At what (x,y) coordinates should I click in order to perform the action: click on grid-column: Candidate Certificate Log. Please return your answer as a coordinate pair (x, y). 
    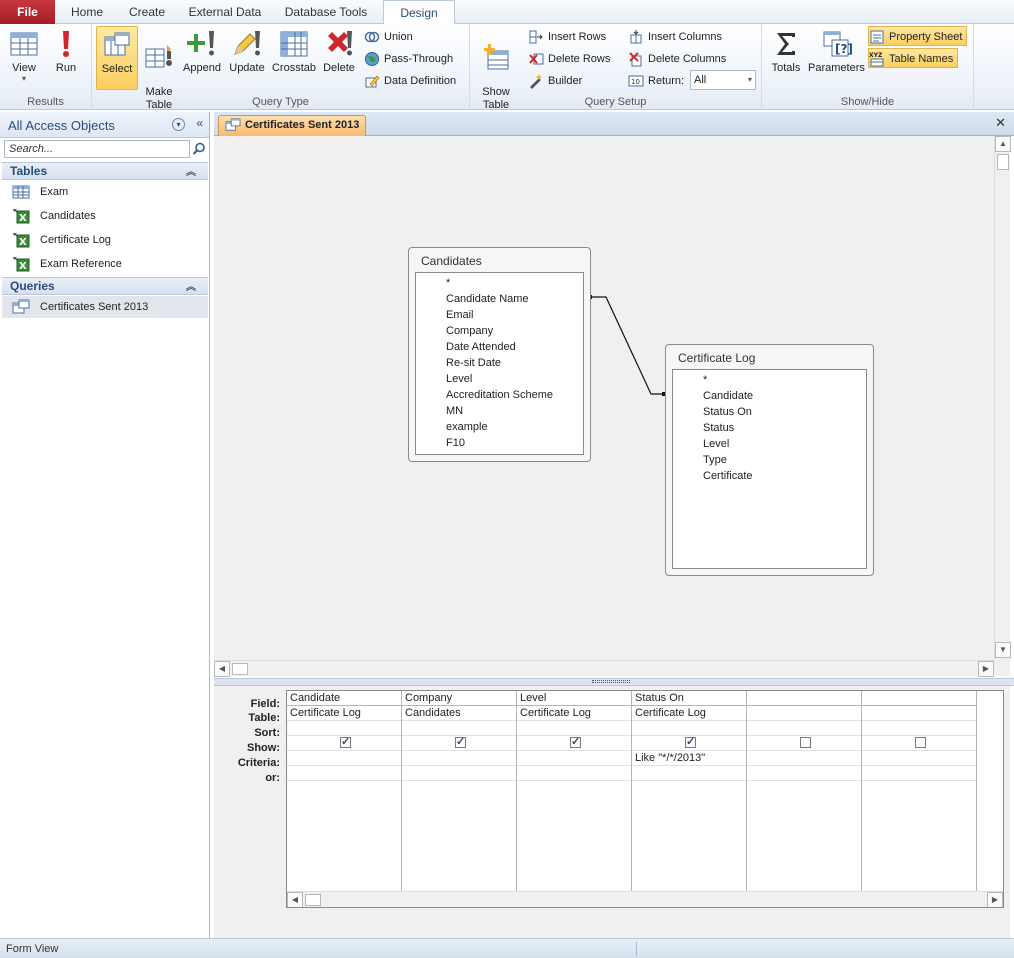
    Looking at the image, I should click on (344, 791).